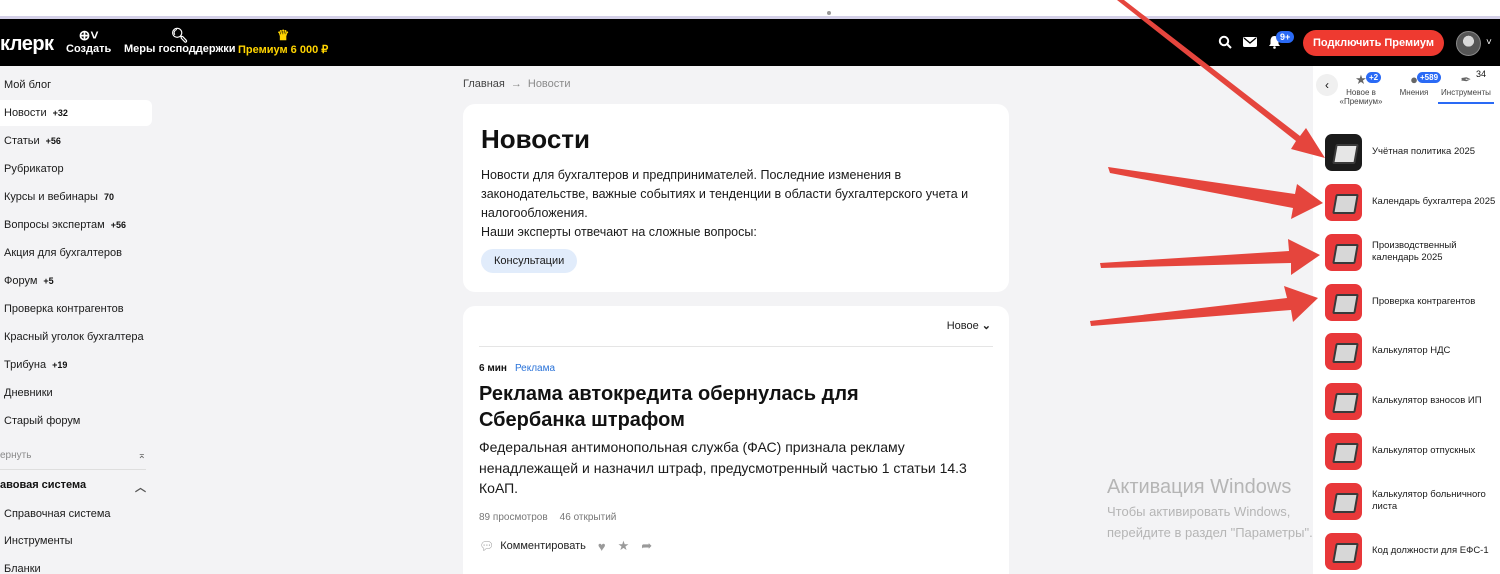 Image resolution: width=1500 pixels, height=574 pixels. I want to click on tool-sick-leave-calculator: Калькулятор больничного листа, so click(1411, 501).